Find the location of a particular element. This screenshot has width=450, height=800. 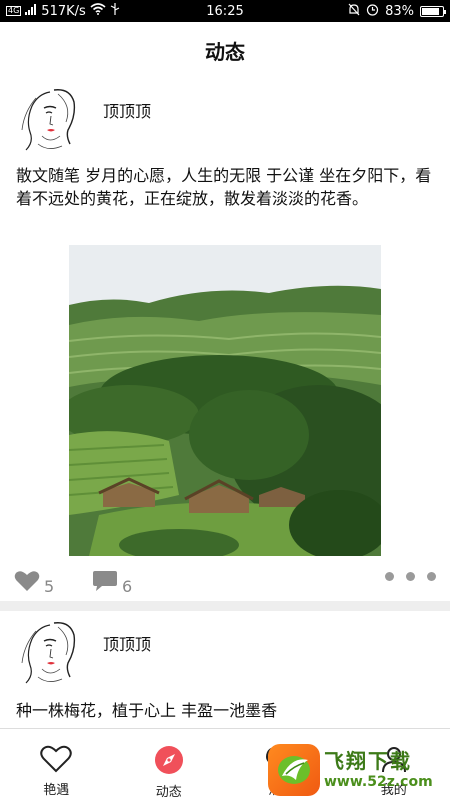

clock: 16:25 is located at coordinates (225, 11).